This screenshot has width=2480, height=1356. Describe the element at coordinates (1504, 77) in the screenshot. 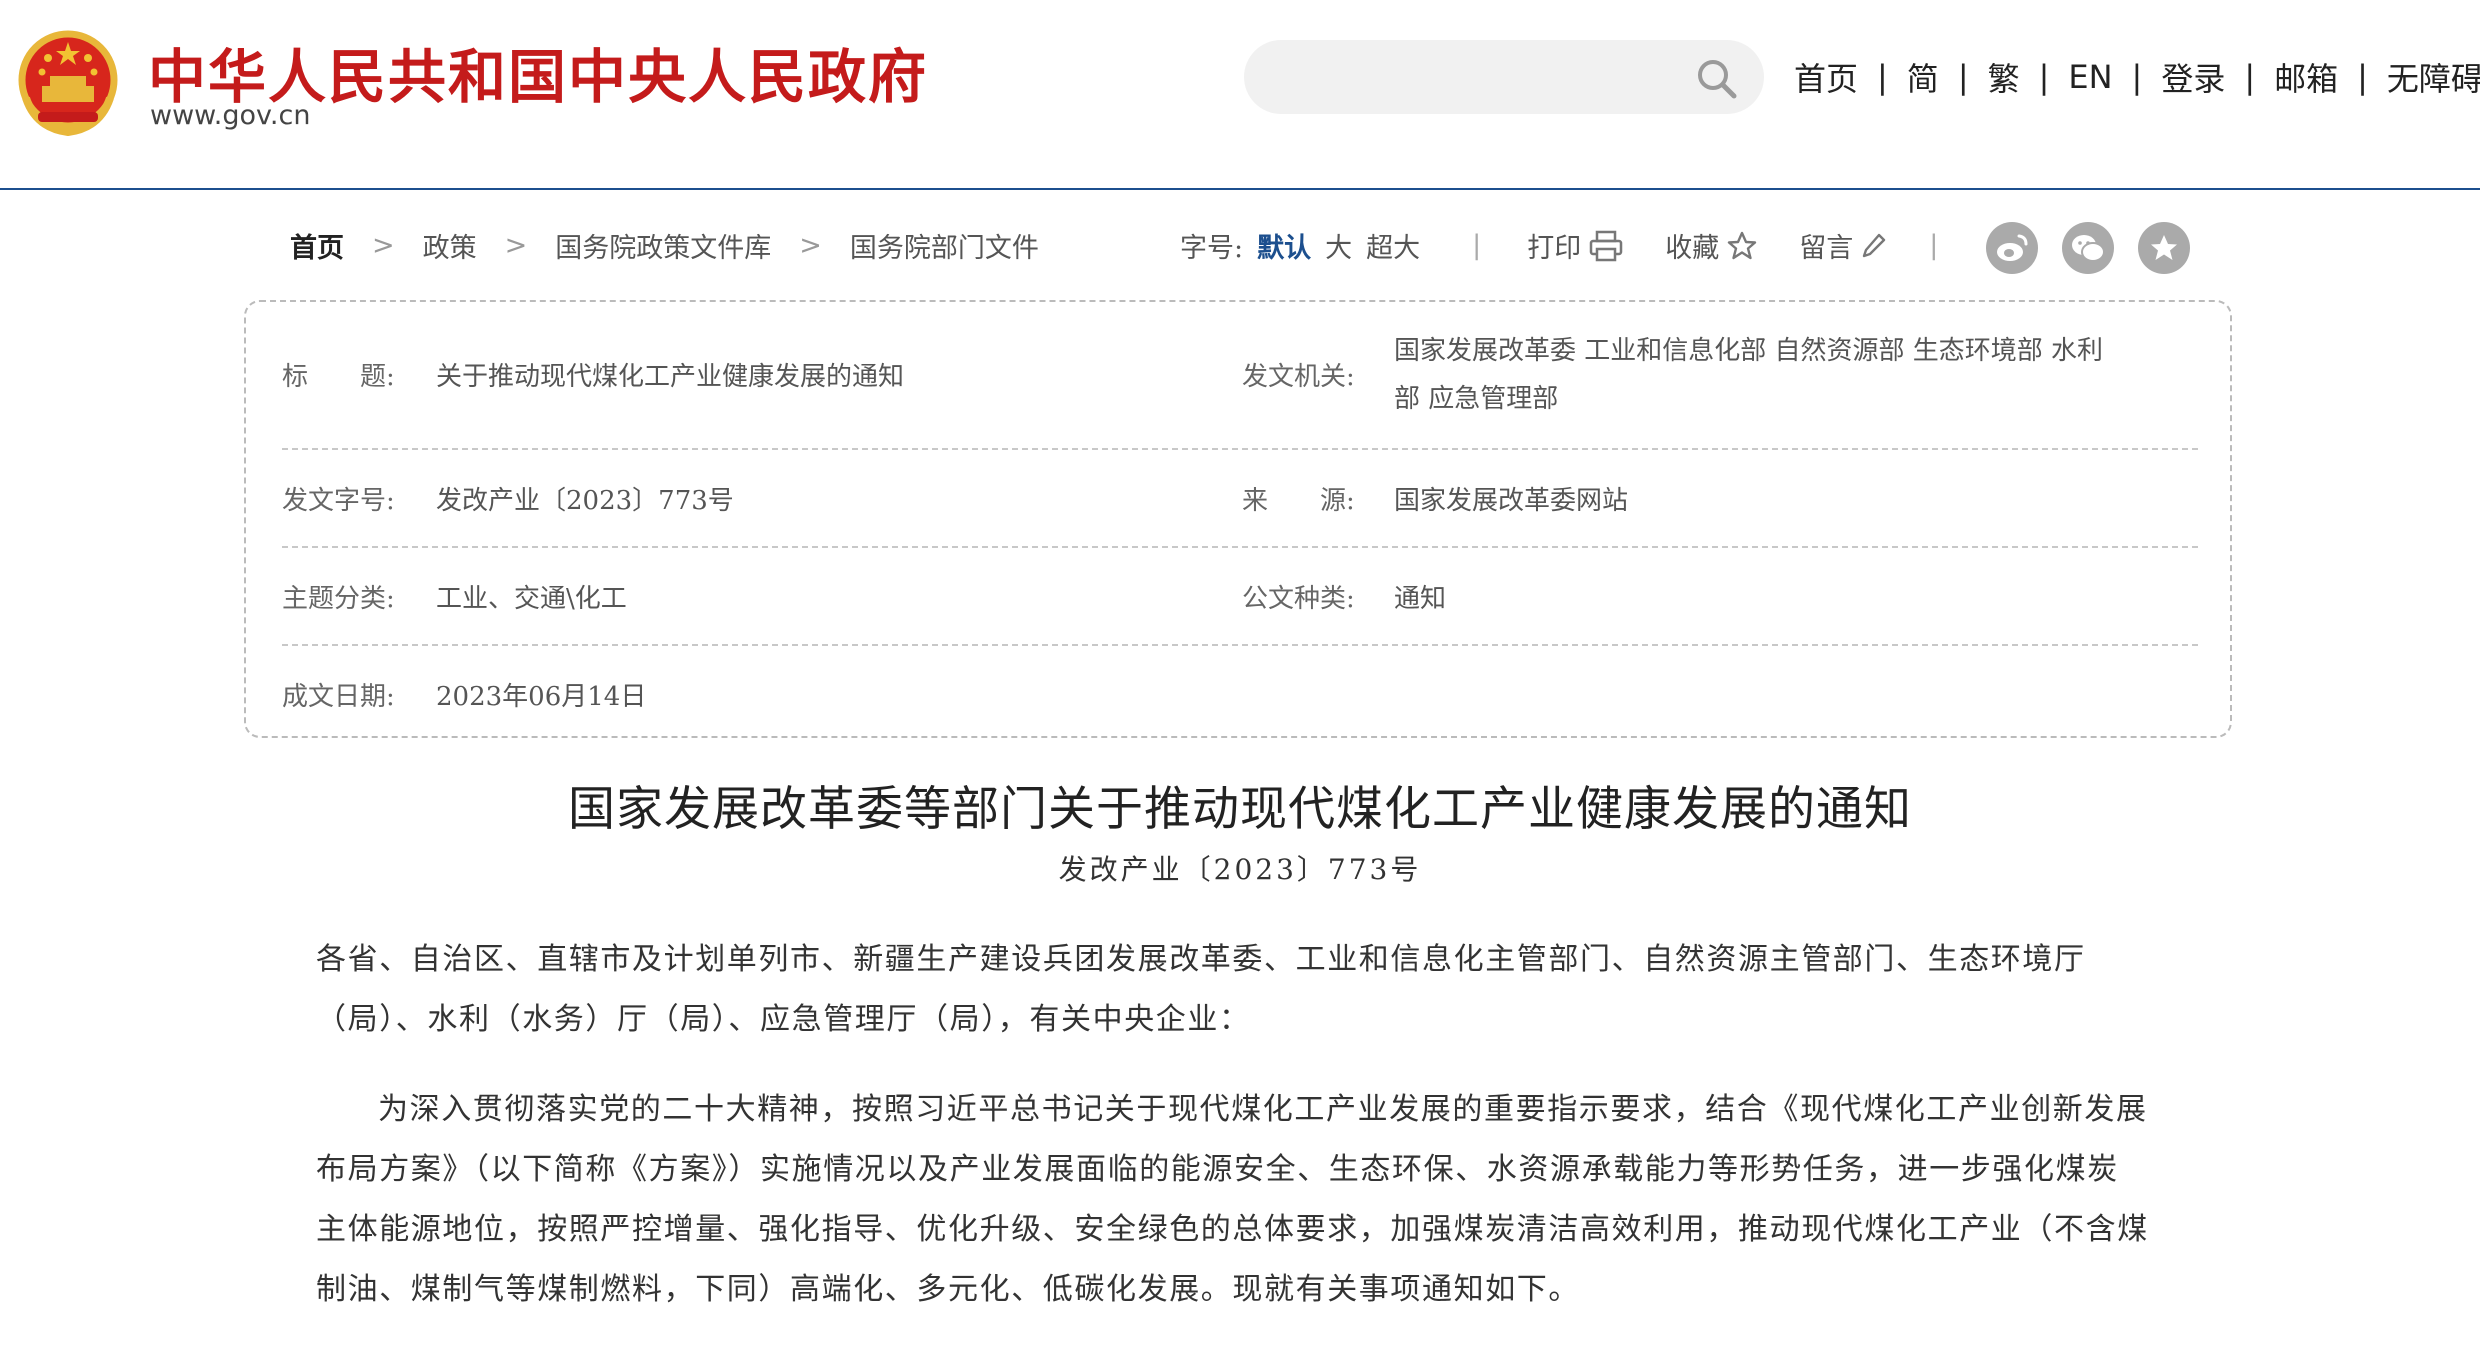

I see `search-box` at that location.